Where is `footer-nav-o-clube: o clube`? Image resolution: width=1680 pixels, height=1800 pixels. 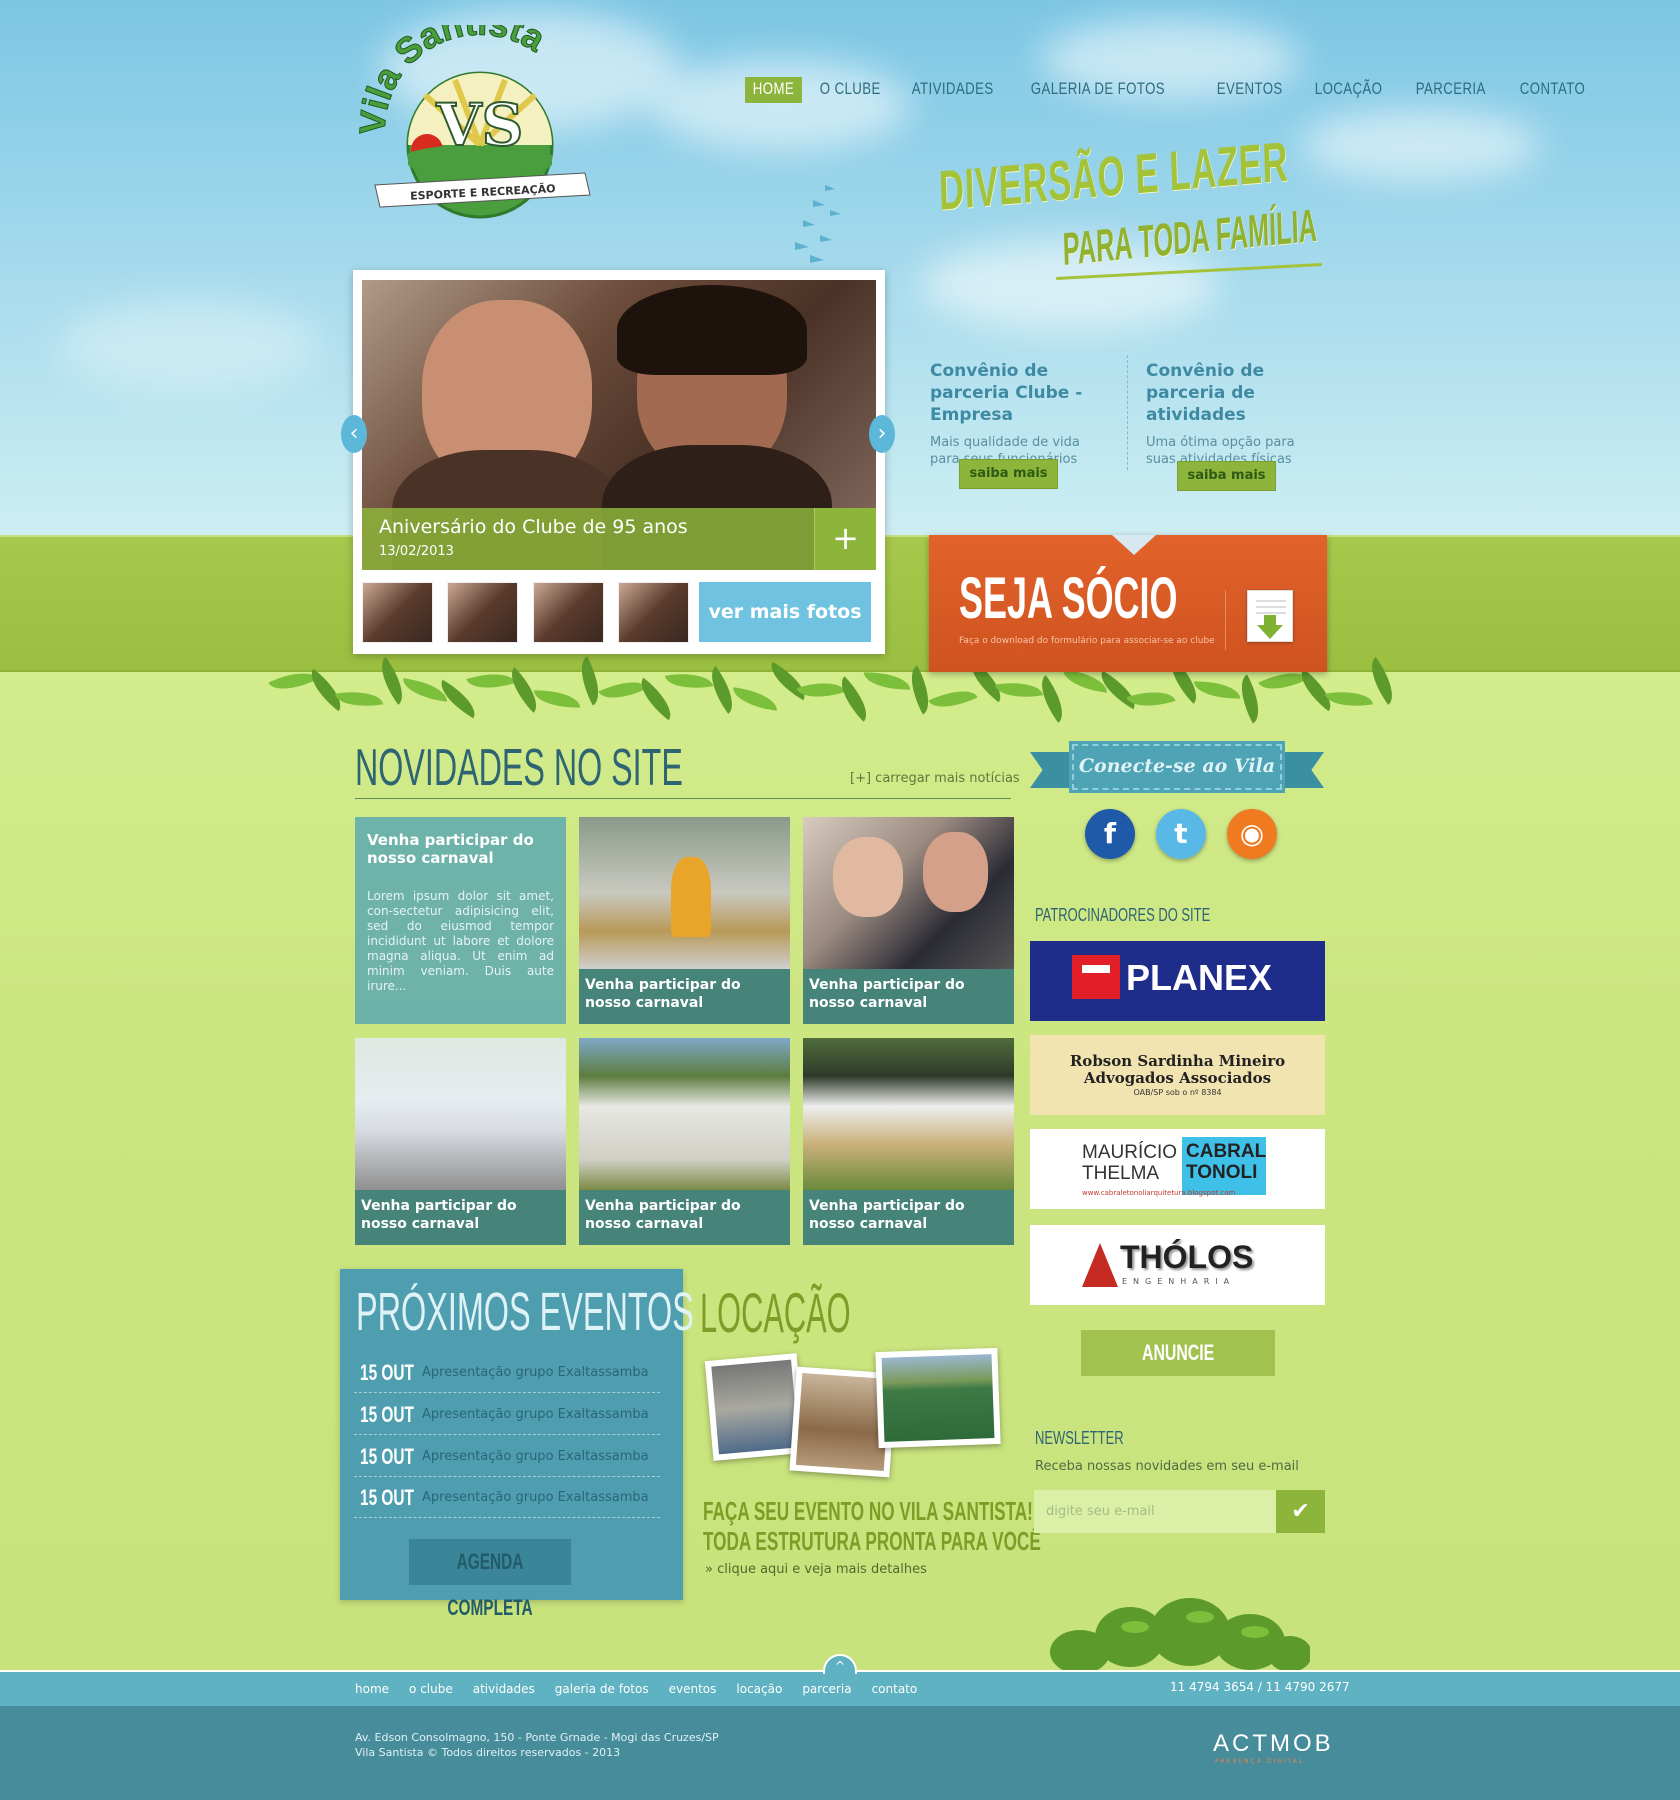
footer-nav-o-clube: o clube is located at coordinates (431, 1689).